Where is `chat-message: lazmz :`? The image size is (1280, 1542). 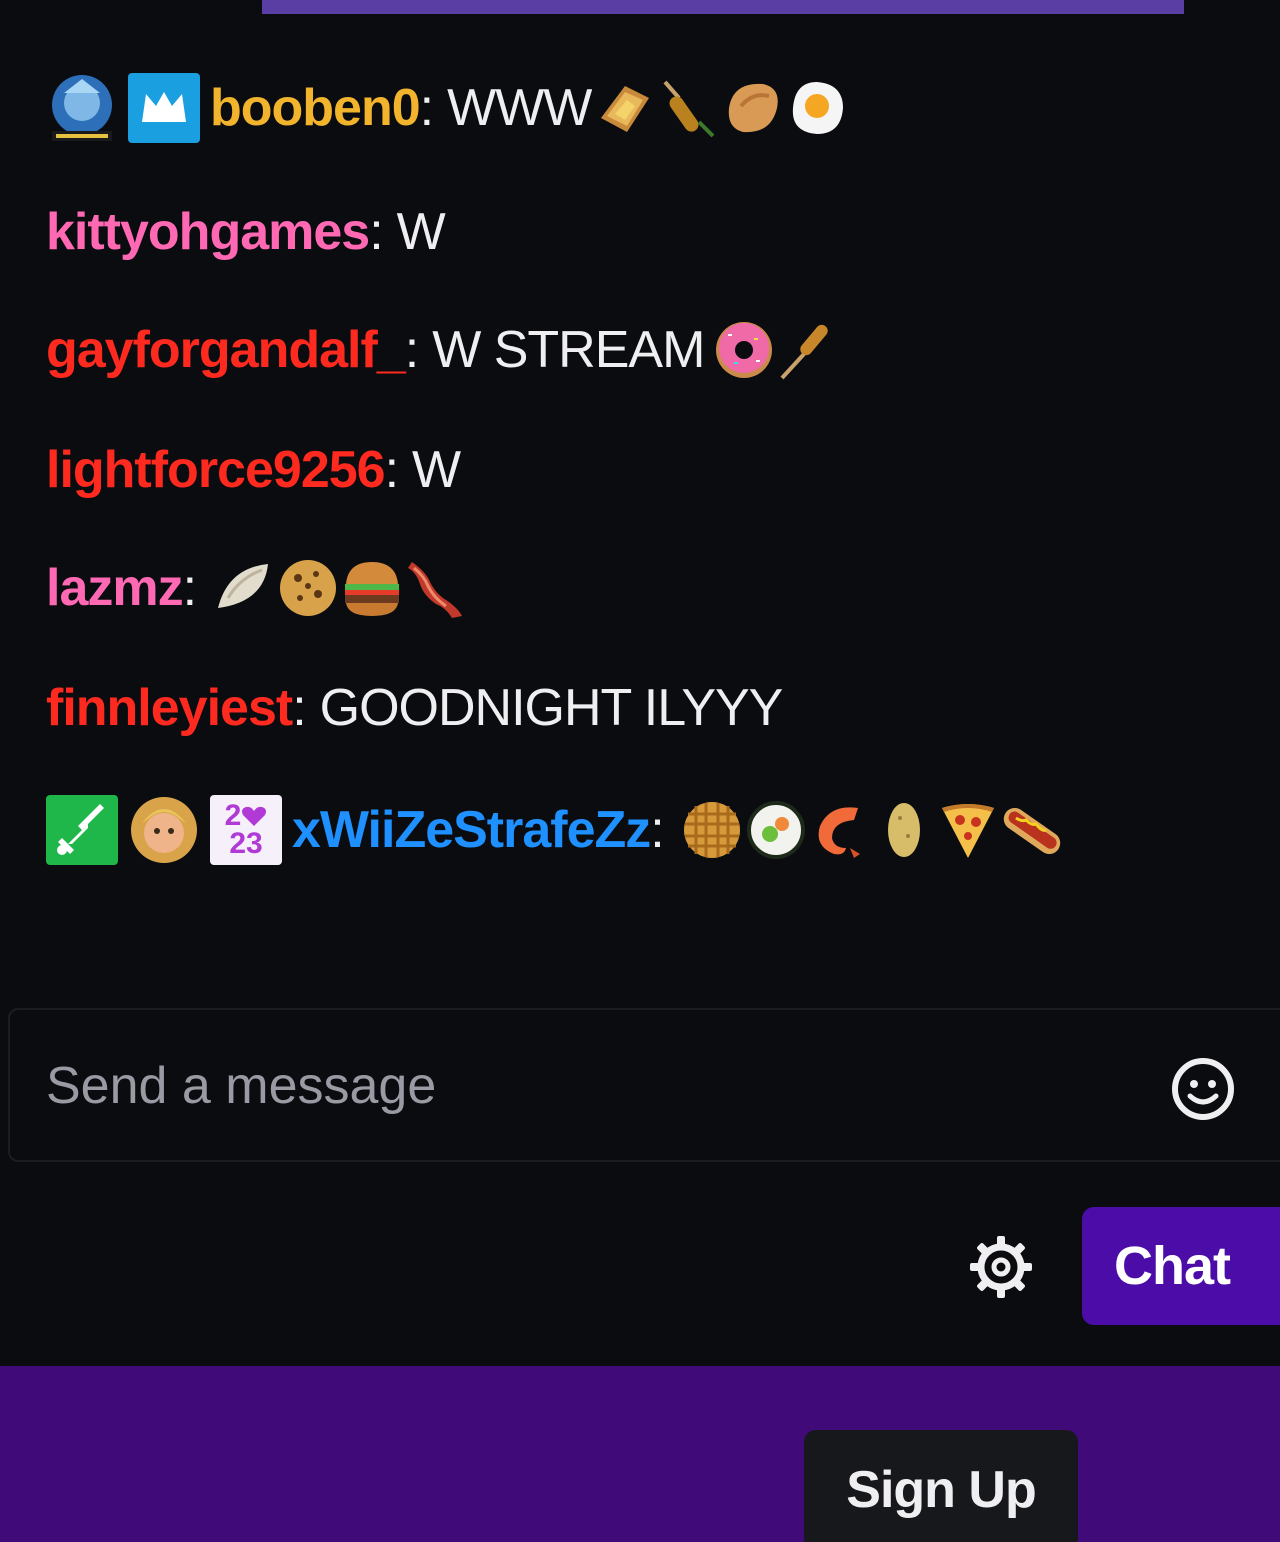 chat-message: lazmz : is located at coordinates (256, 588).